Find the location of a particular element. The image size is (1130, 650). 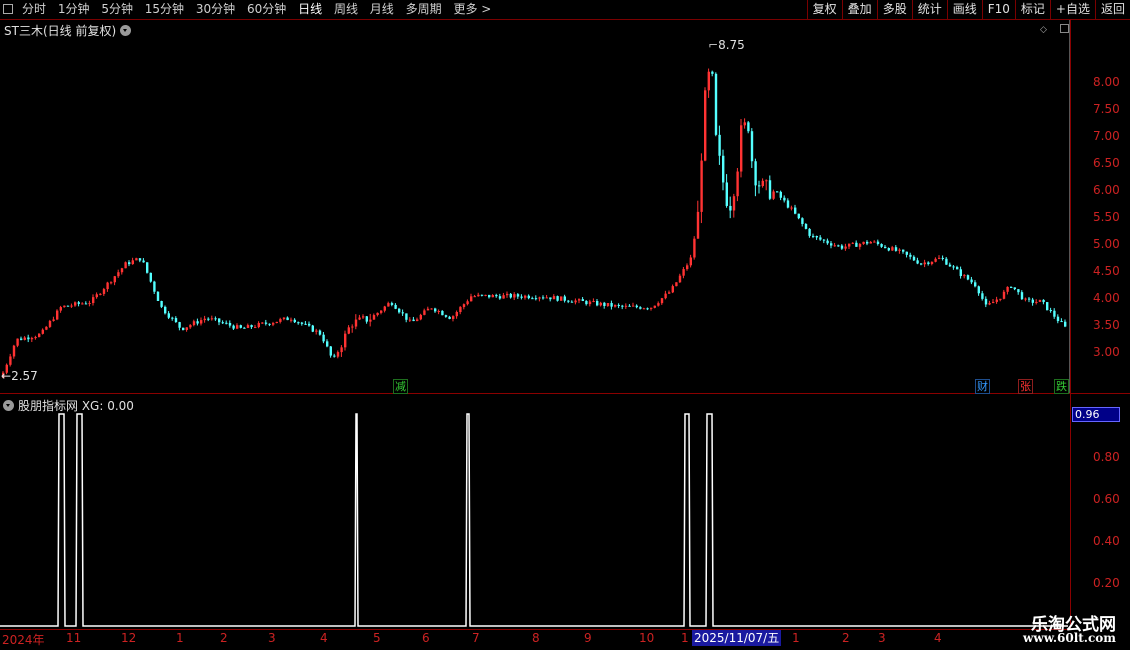

tab-period-30min: 30分钟 is located at coordinates (215, 9).